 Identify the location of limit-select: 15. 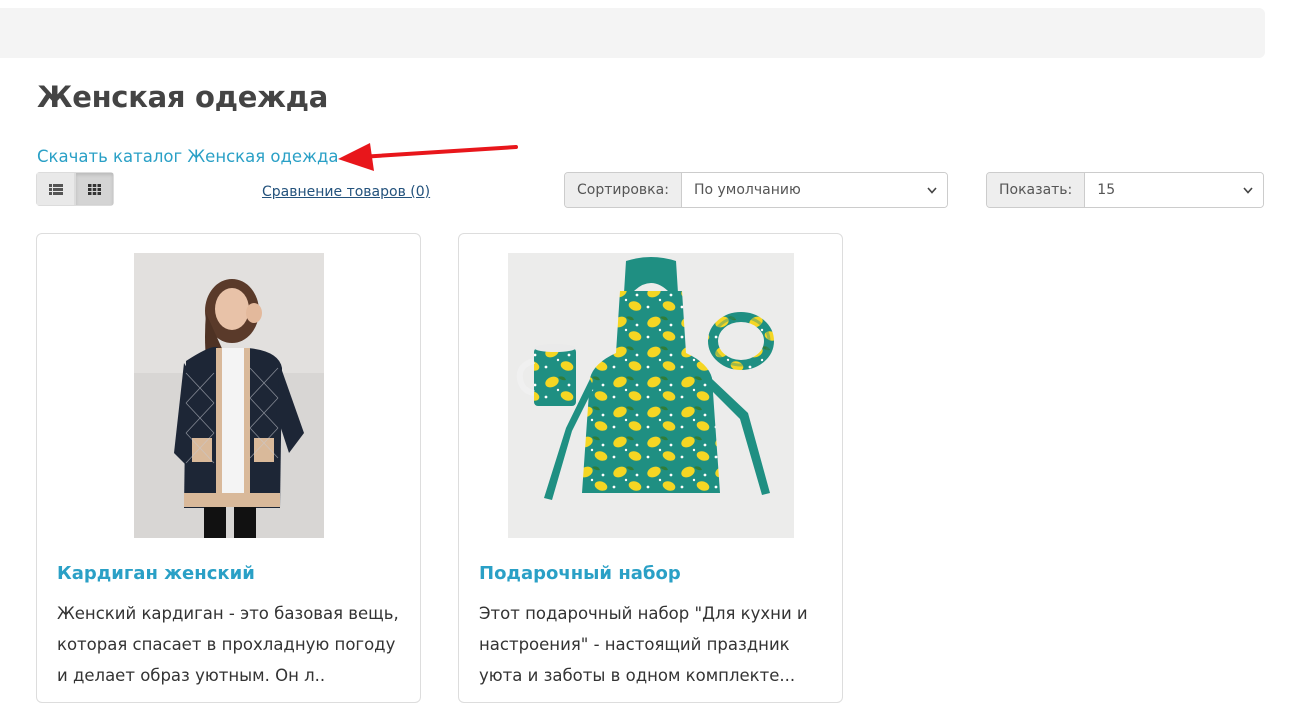
(1174, 190).